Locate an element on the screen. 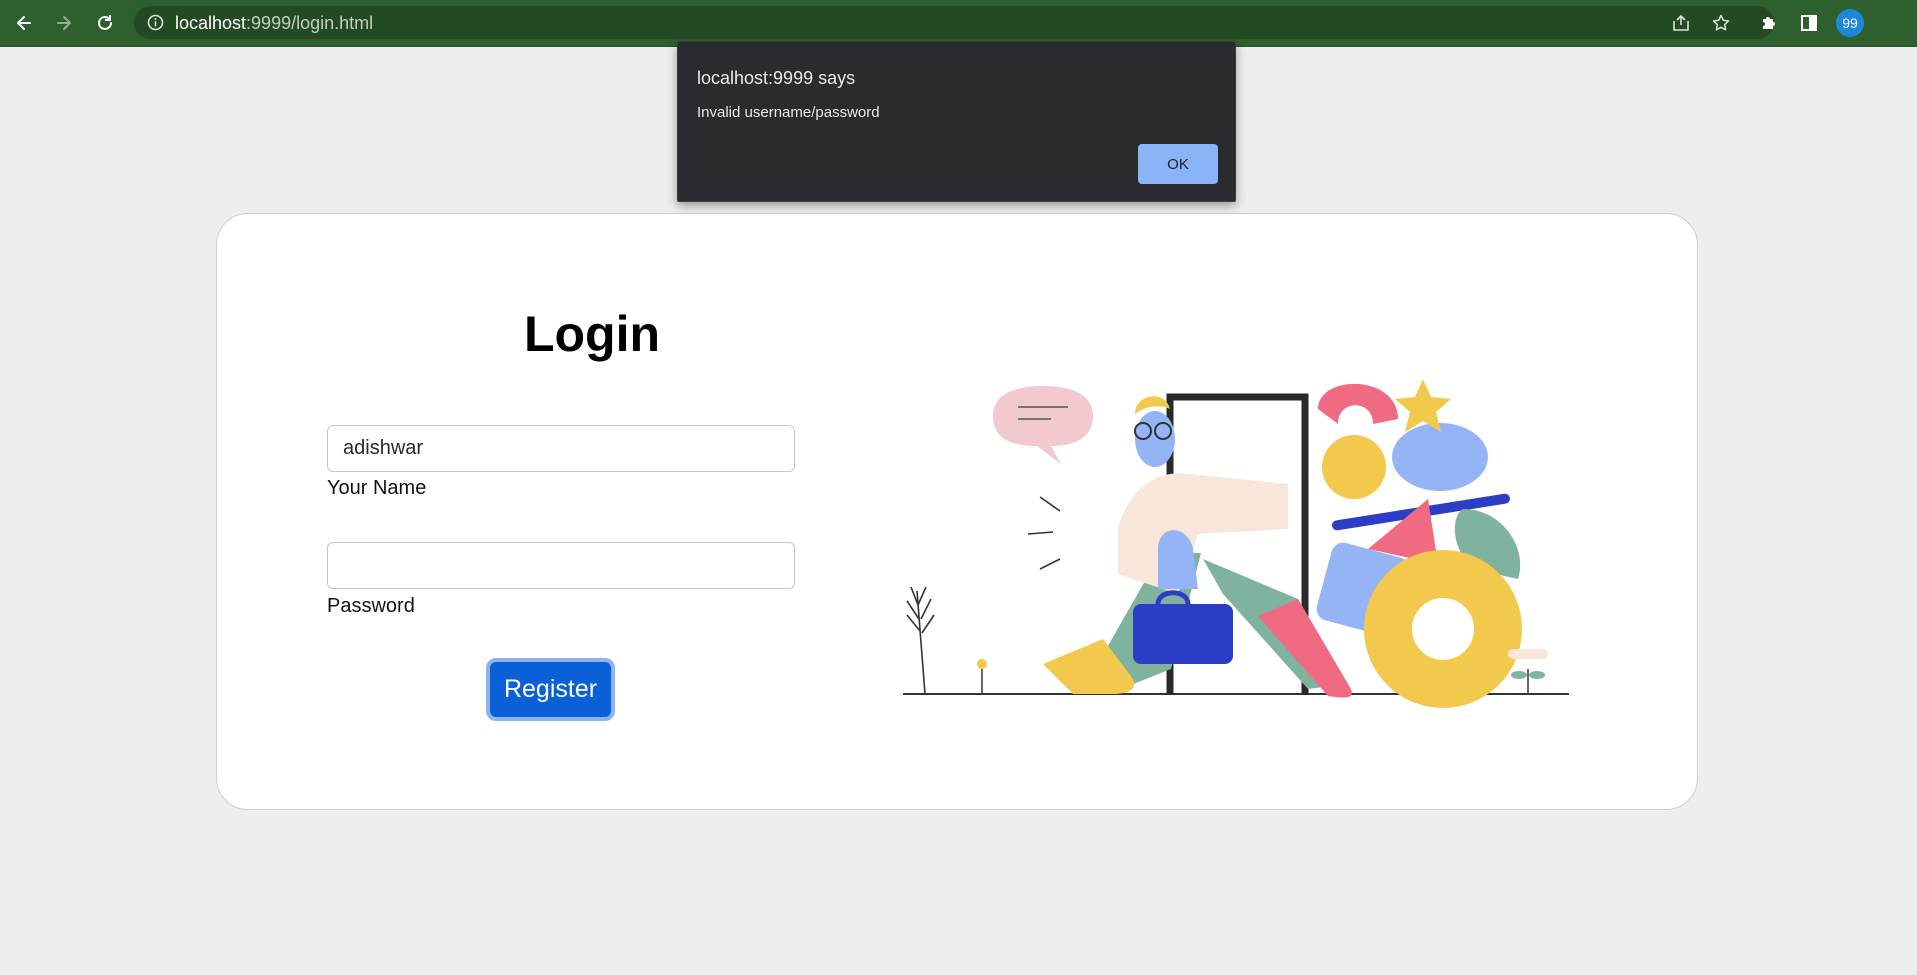  geometric-shapes is located at coordinates (1432, 543).